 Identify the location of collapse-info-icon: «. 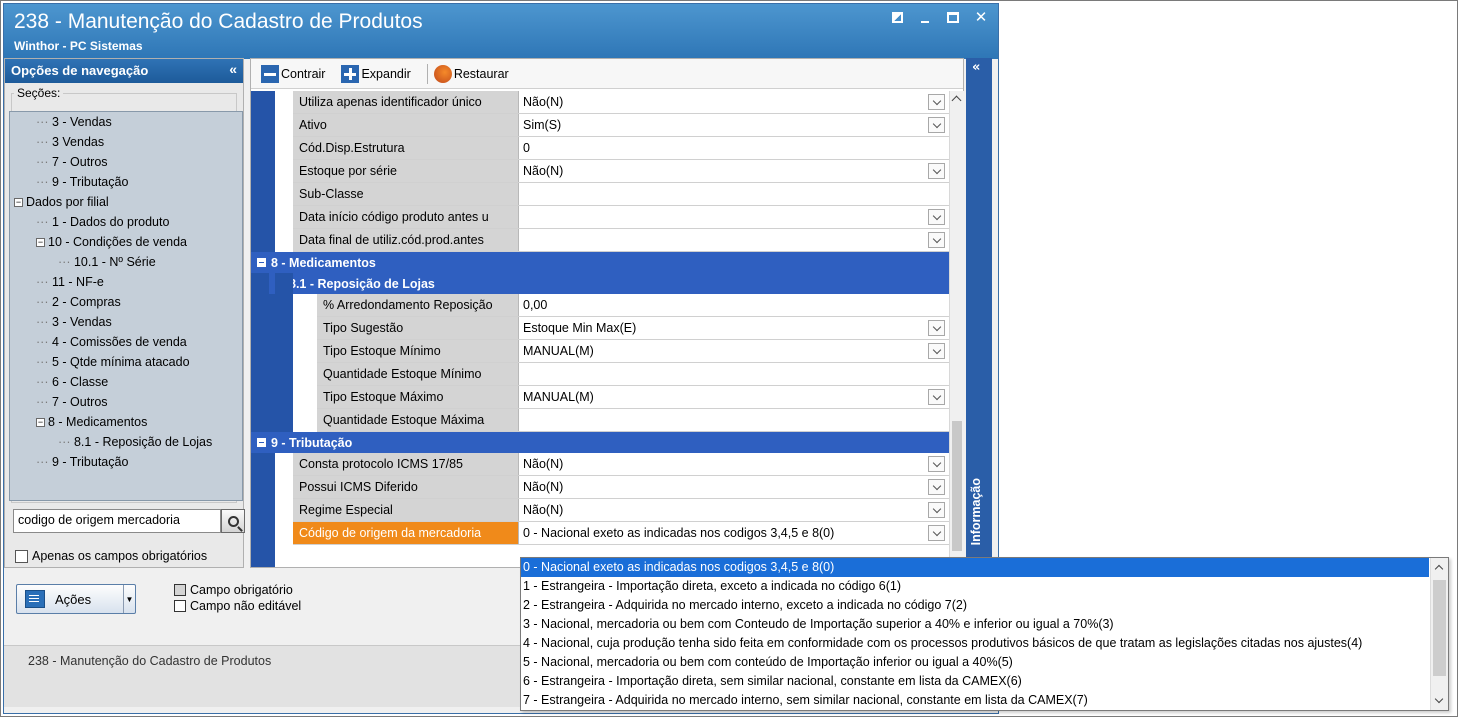
(976, 67).